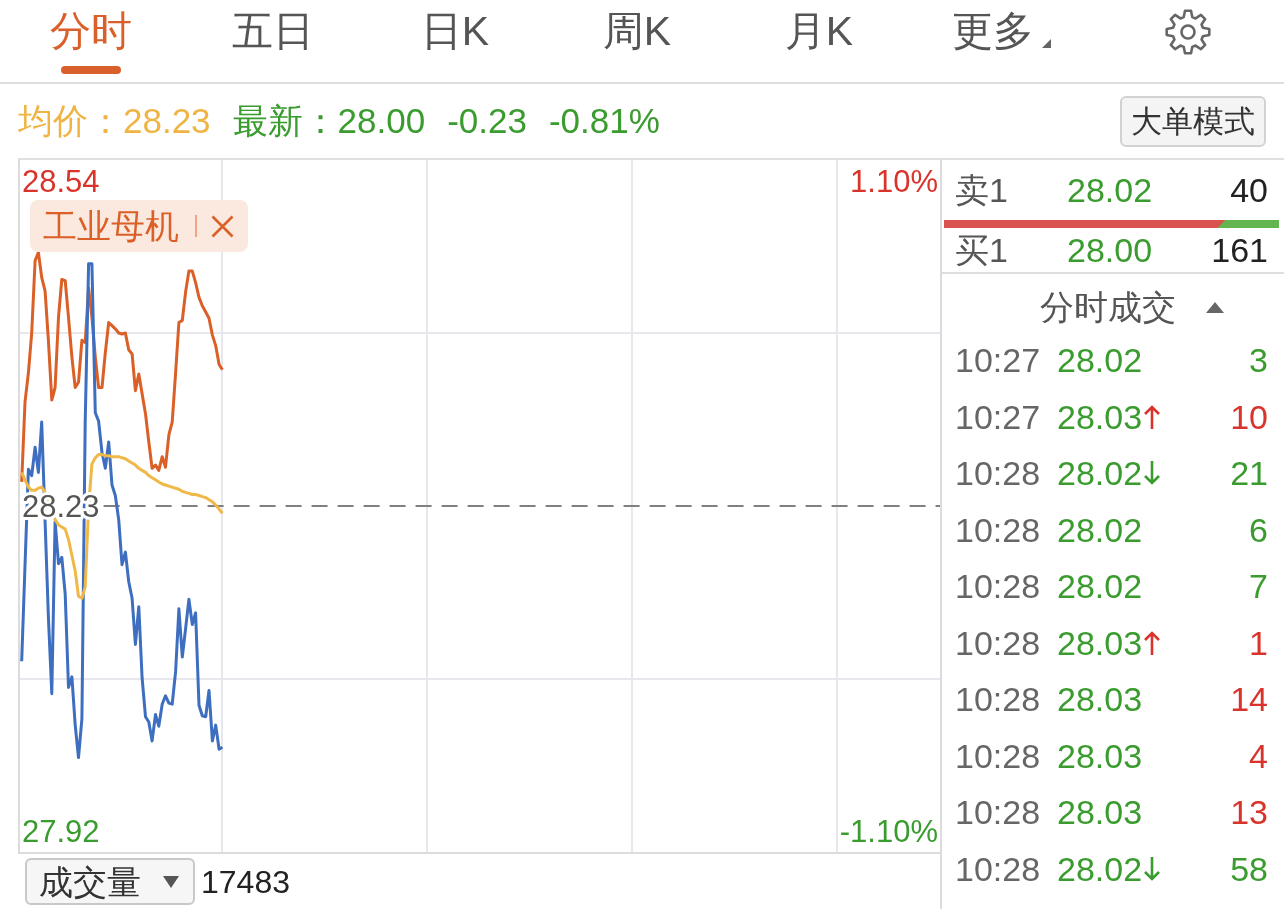 This screenshot has width=1284, height=909. Describe the element at coordinates (171, 881) in the screenshot. I see `caret-down-icon` at that location.